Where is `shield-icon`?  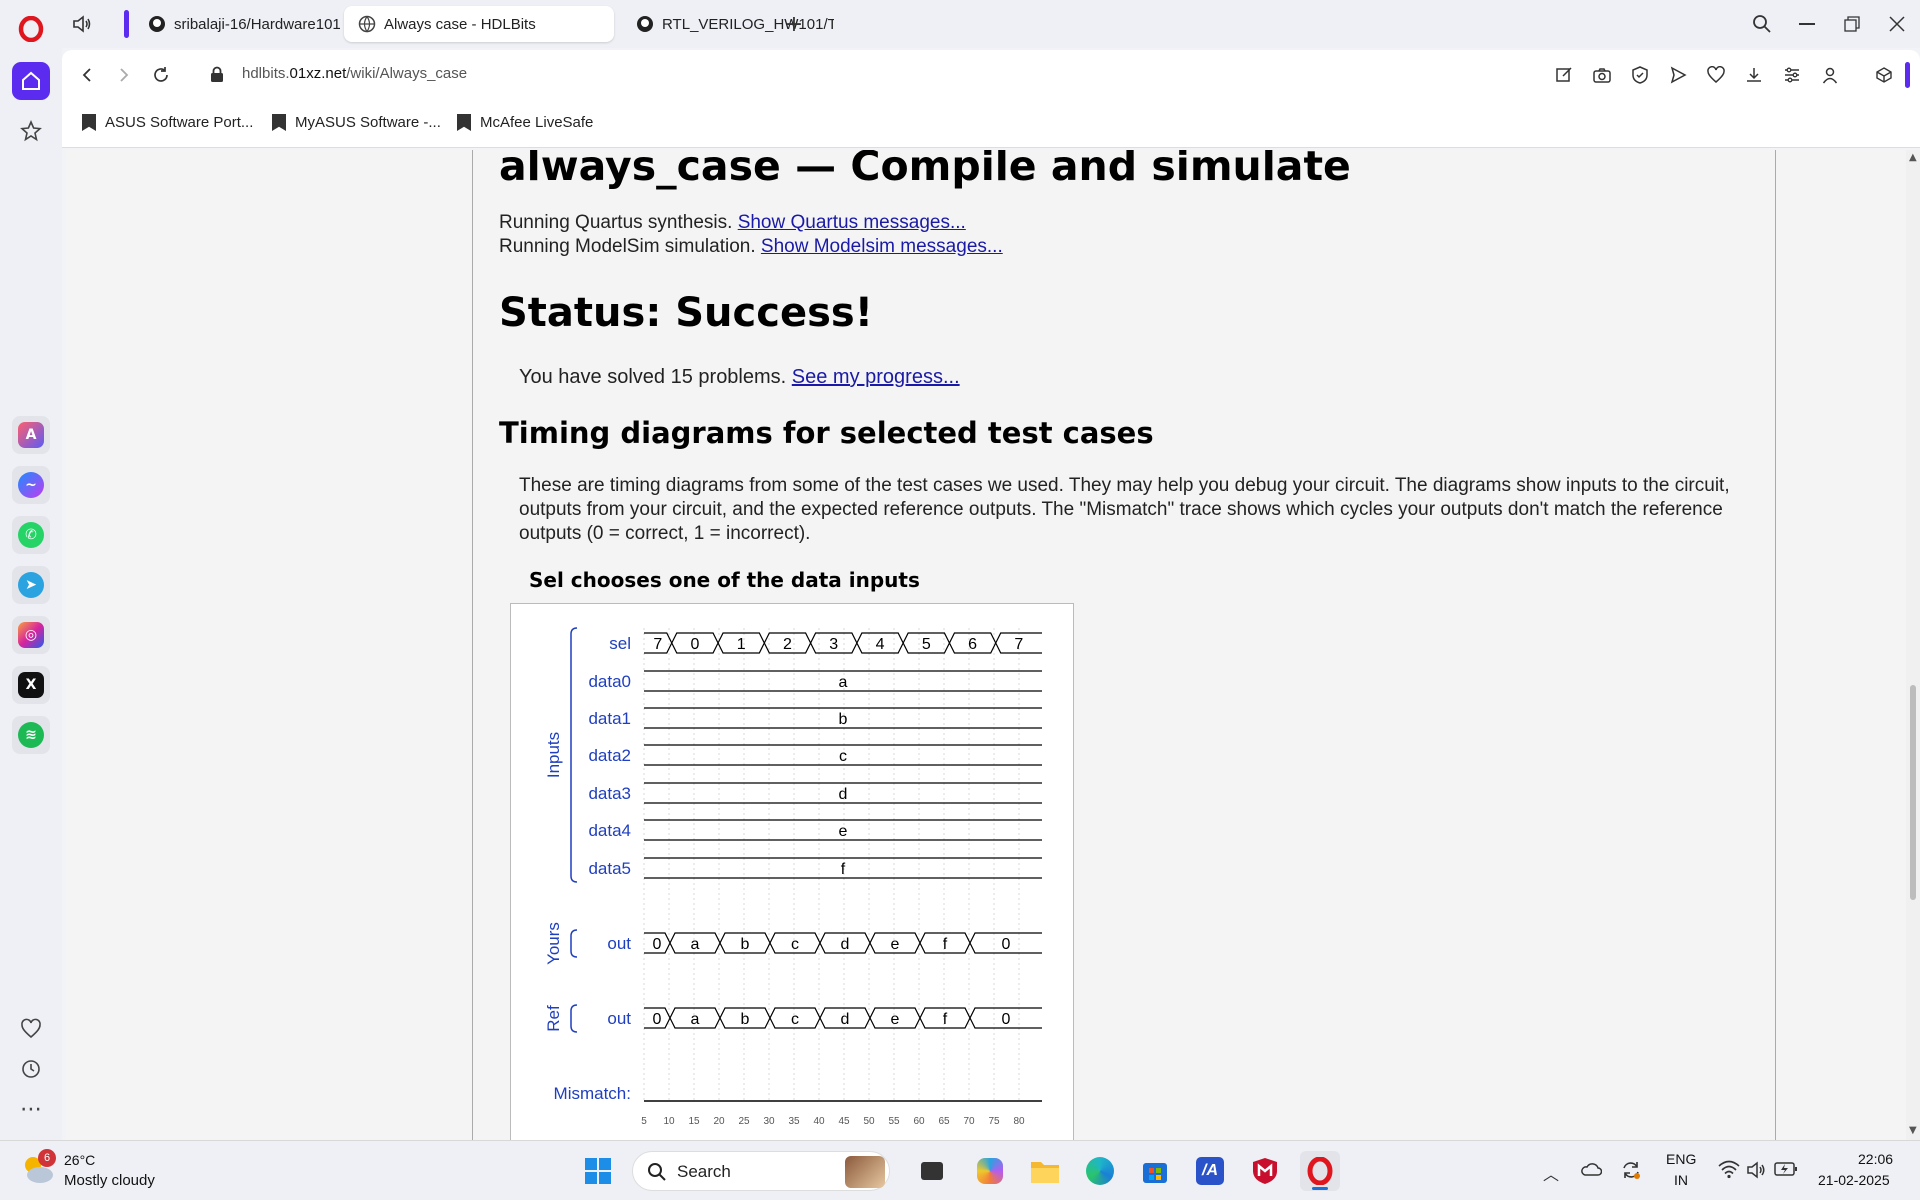
shield-icon is located at coordinates (1640, 75).